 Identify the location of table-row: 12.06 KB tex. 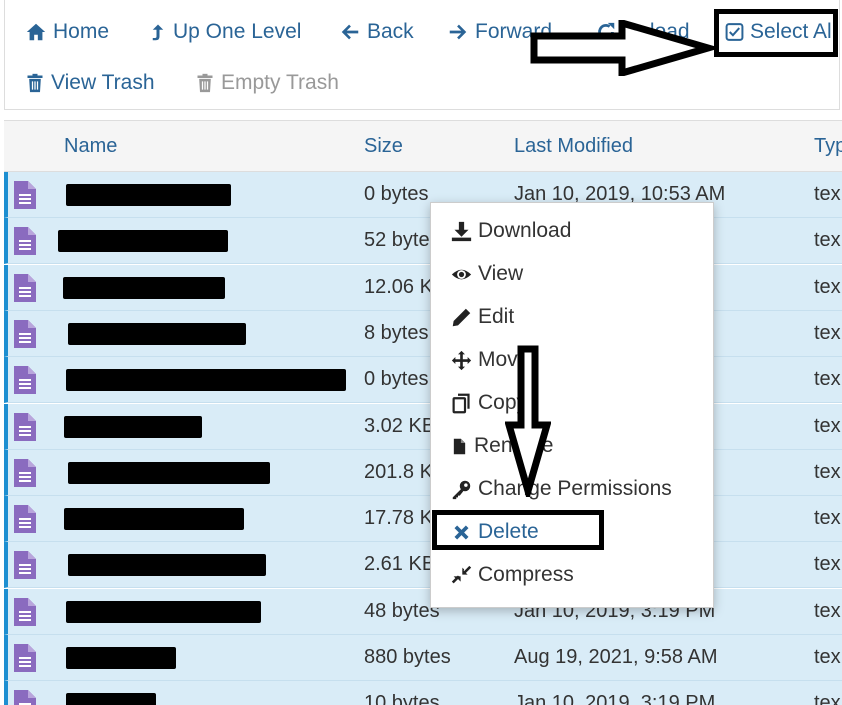
(423, 287).